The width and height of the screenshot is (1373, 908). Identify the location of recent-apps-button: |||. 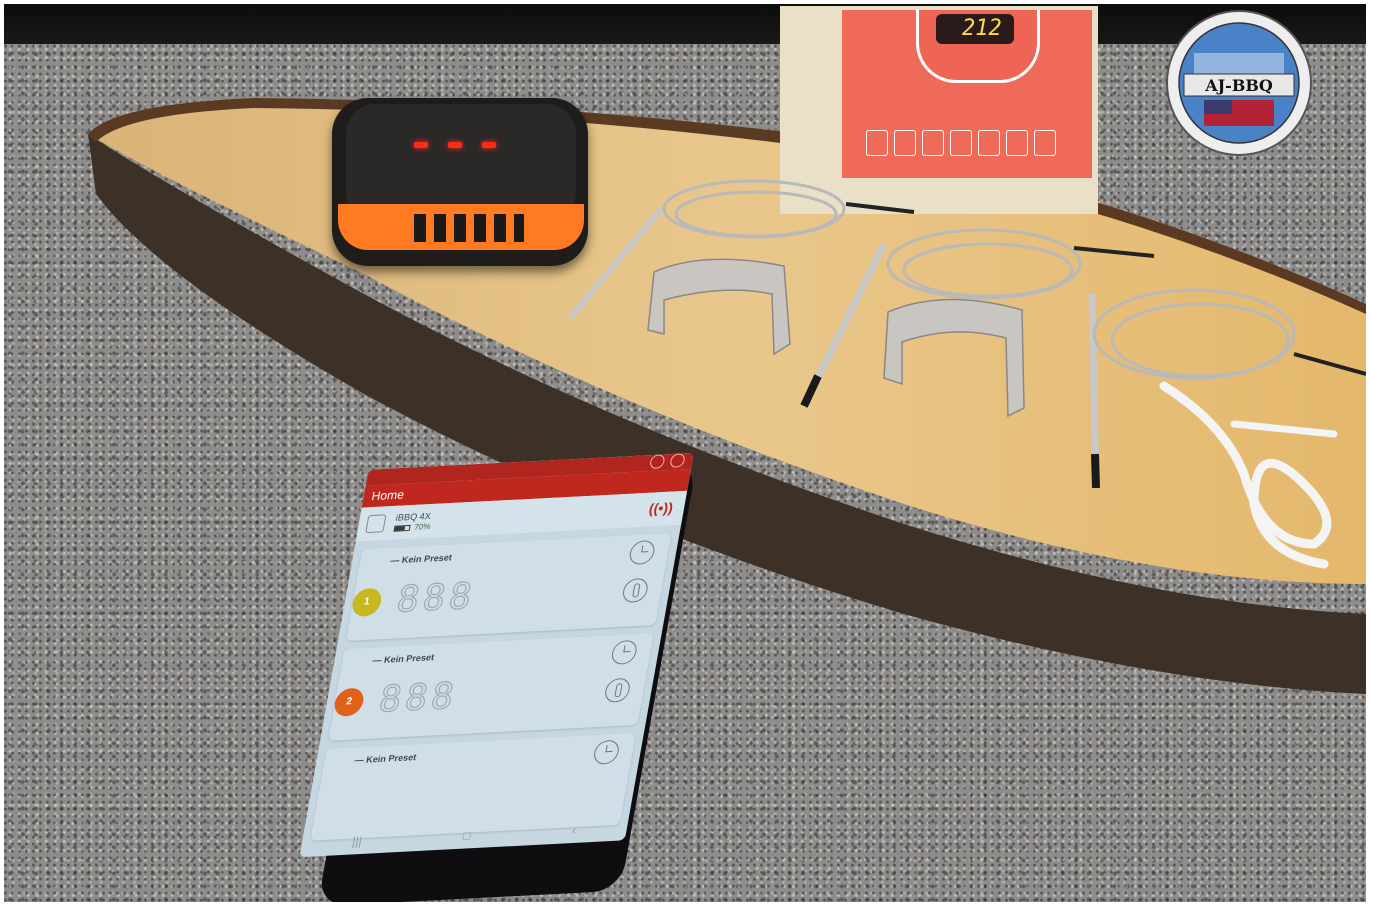
(357, 841).